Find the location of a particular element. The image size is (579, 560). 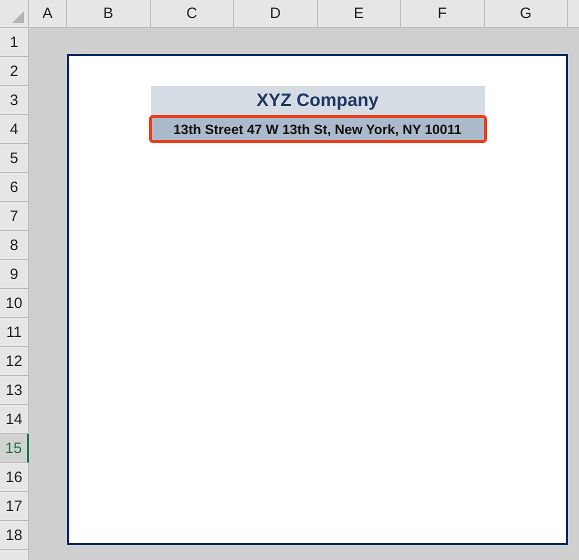

row-header: 18 is located at coordinates (14, 535).